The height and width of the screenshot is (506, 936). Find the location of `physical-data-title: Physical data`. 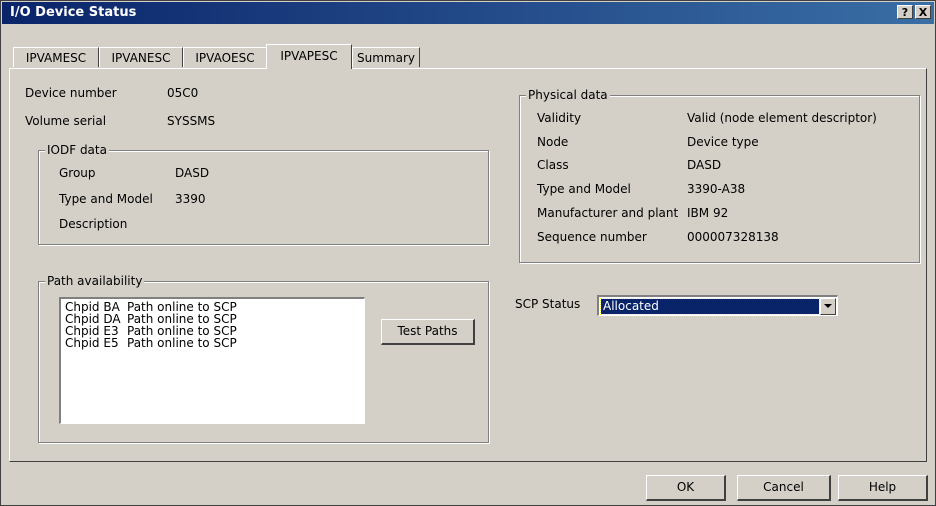

physical-data-title: Physical data is located at coordinates (568, 95).